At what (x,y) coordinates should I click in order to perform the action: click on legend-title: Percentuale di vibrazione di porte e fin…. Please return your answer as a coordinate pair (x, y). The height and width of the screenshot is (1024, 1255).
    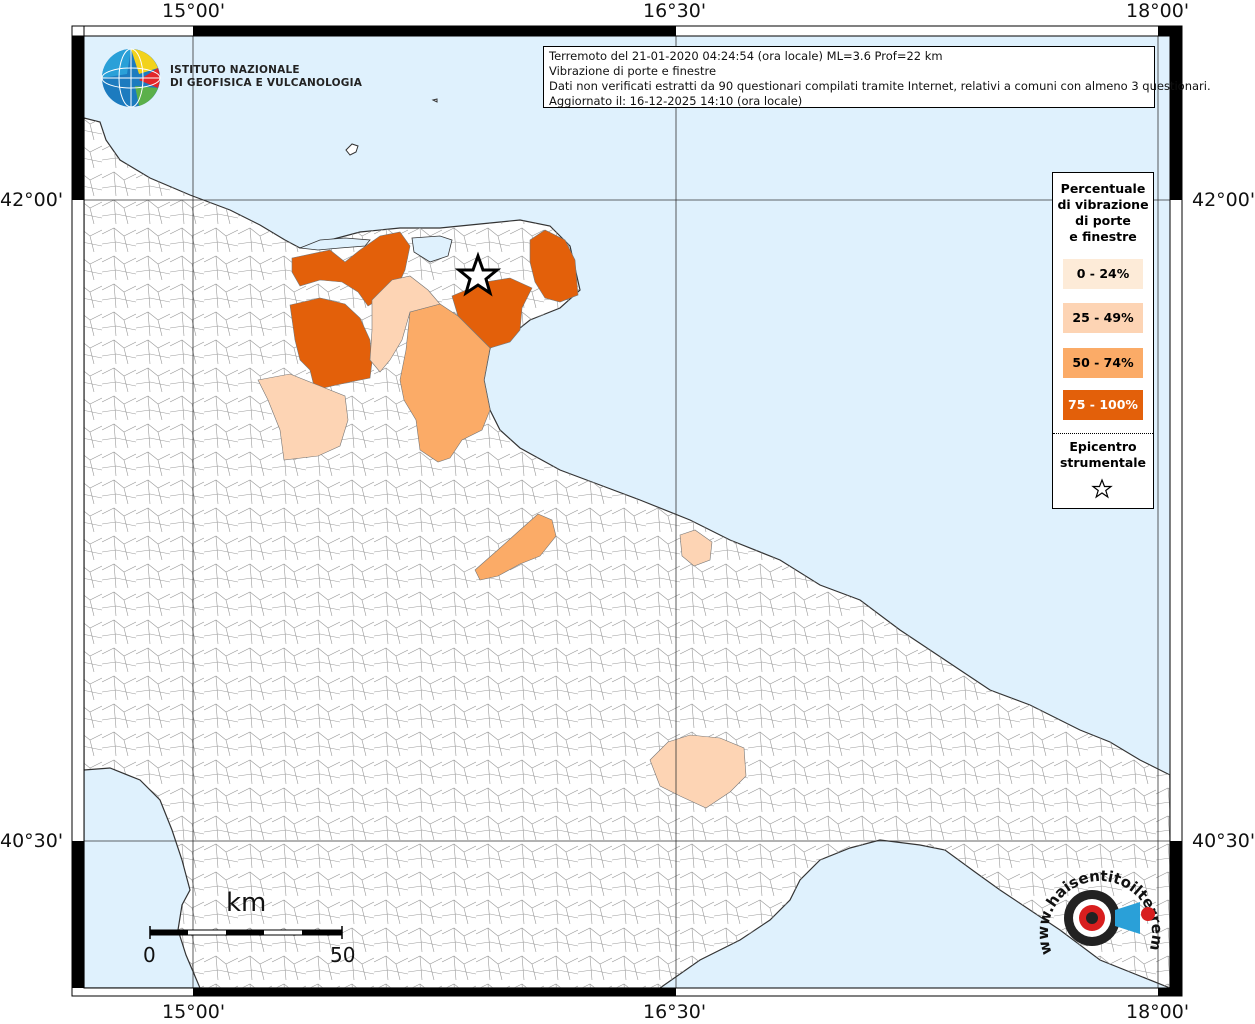
    Looking at the image, I should click on (1103, 213).